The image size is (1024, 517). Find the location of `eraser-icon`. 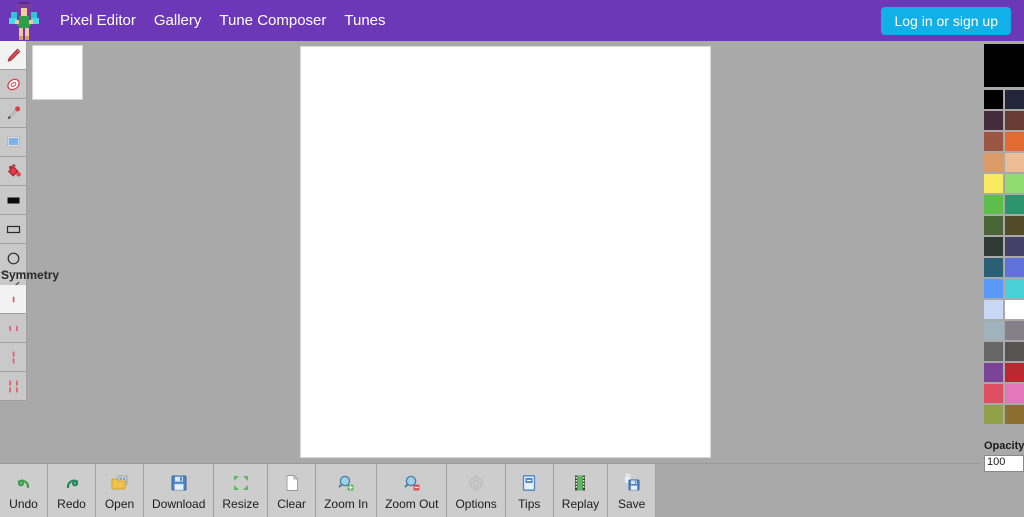

eraser-icon is located at coordinates (13, 84).